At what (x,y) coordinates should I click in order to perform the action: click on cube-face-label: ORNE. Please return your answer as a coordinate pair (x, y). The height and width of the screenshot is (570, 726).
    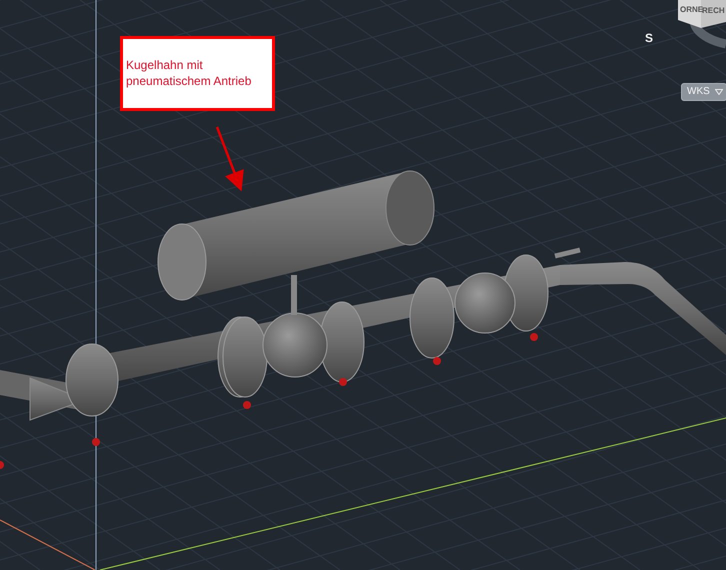
    Looking at the image, I should click on (692, 9).